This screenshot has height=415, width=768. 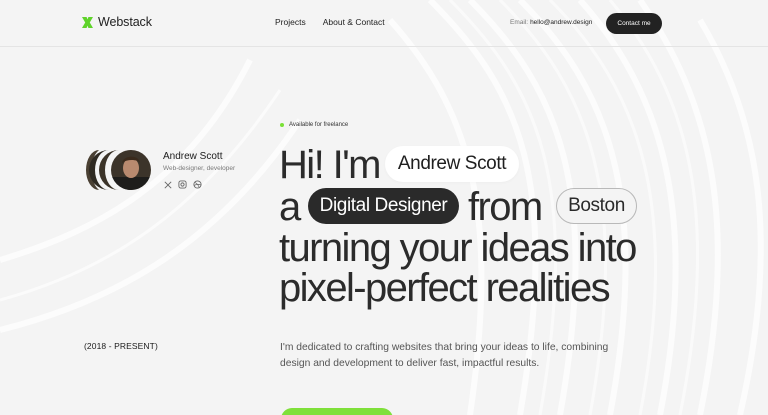 What do you see at coordinates (116, 170) in the screenshot?
I see `avatar` at bounding box center [116, 170].